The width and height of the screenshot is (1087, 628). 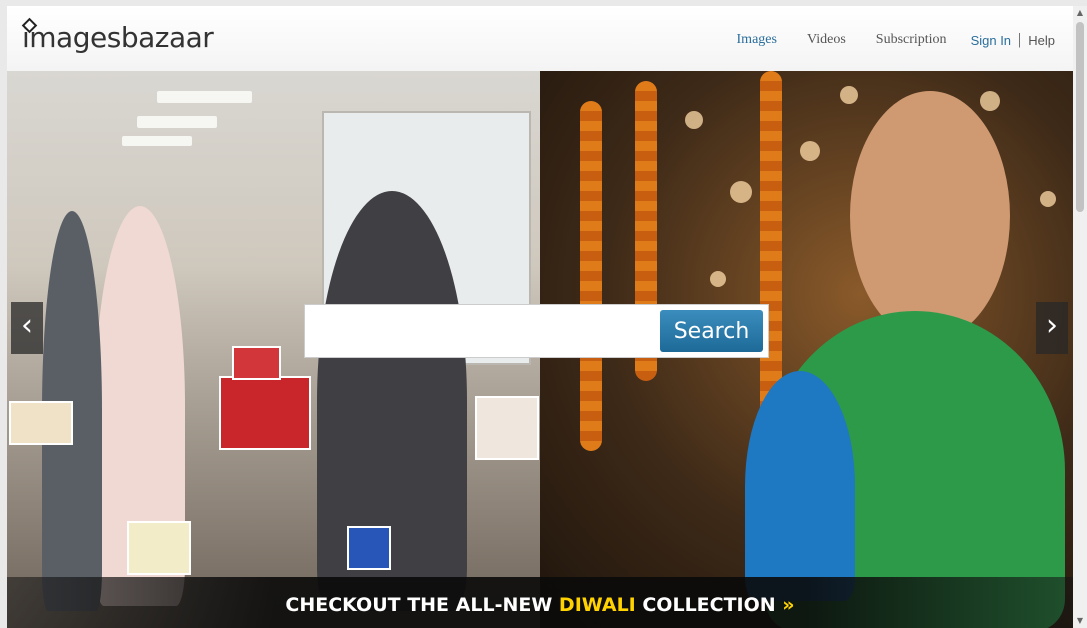 What do you see at coordinates (709, 605) in the screenshot?
I see `banner-text-2: COLLECTION` at bounding box center [709, 605].